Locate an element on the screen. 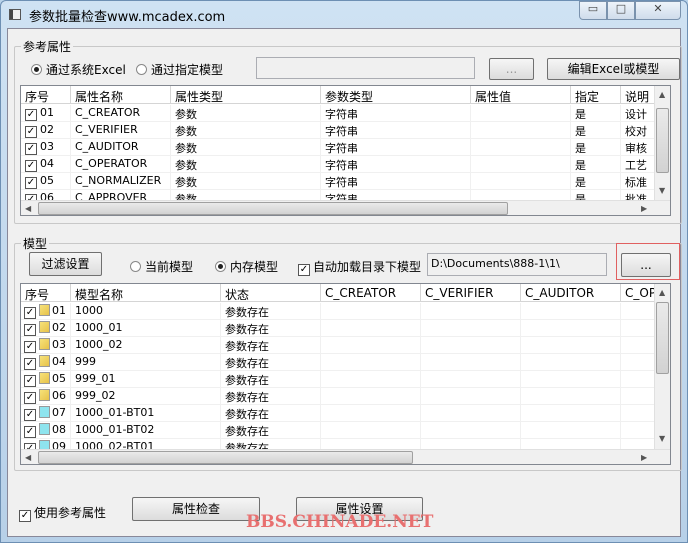 This screenshot has width=688, height=543. column-header: 指定 is located at coordinates (596, 95).